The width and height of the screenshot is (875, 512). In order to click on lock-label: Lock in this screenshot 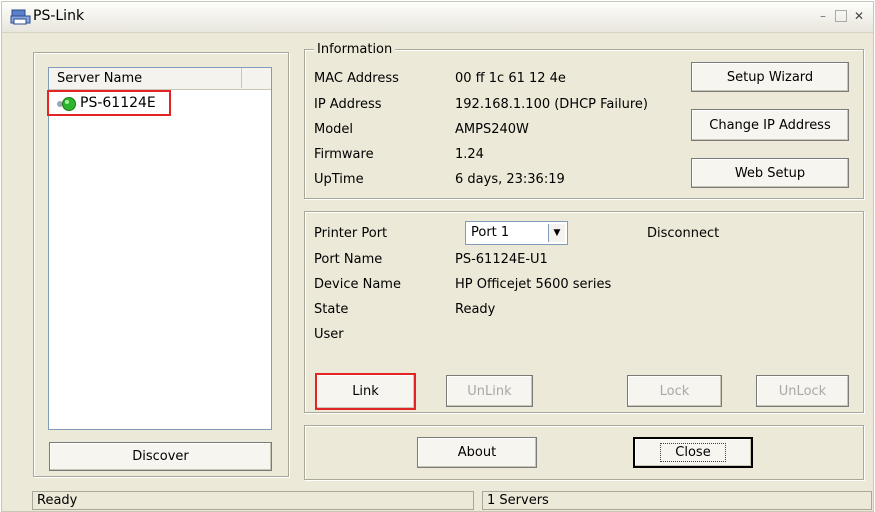, I will do `click(674, 391)`.